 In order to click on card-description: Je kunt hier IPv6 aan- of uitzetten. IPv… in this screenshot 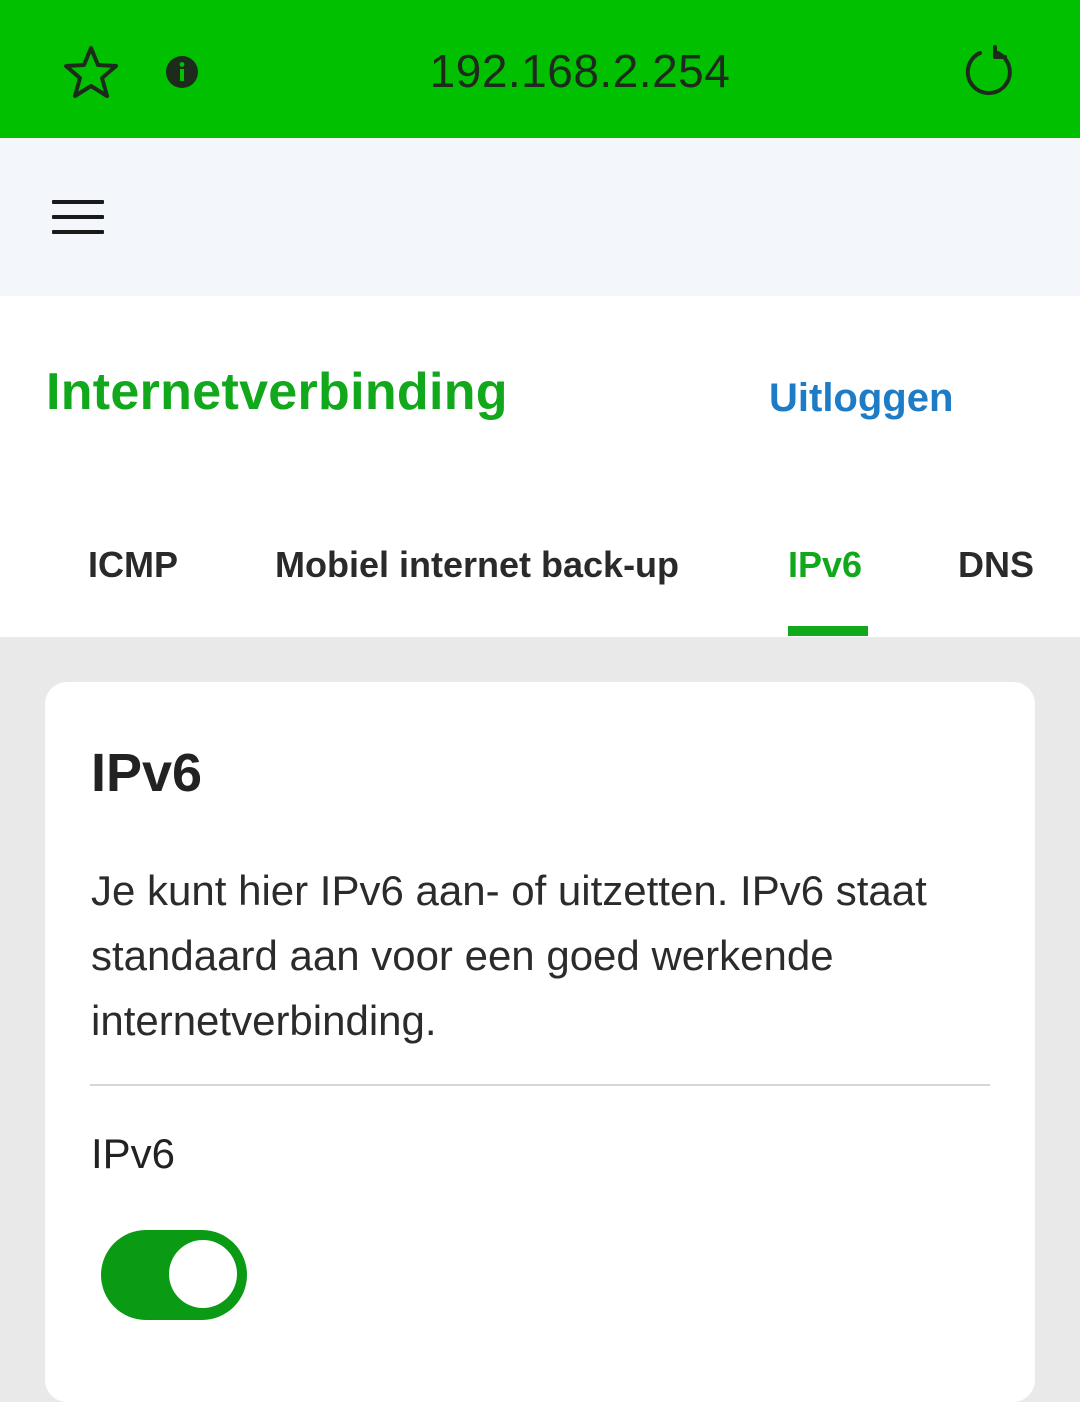, I will do `click(509, 955)`.